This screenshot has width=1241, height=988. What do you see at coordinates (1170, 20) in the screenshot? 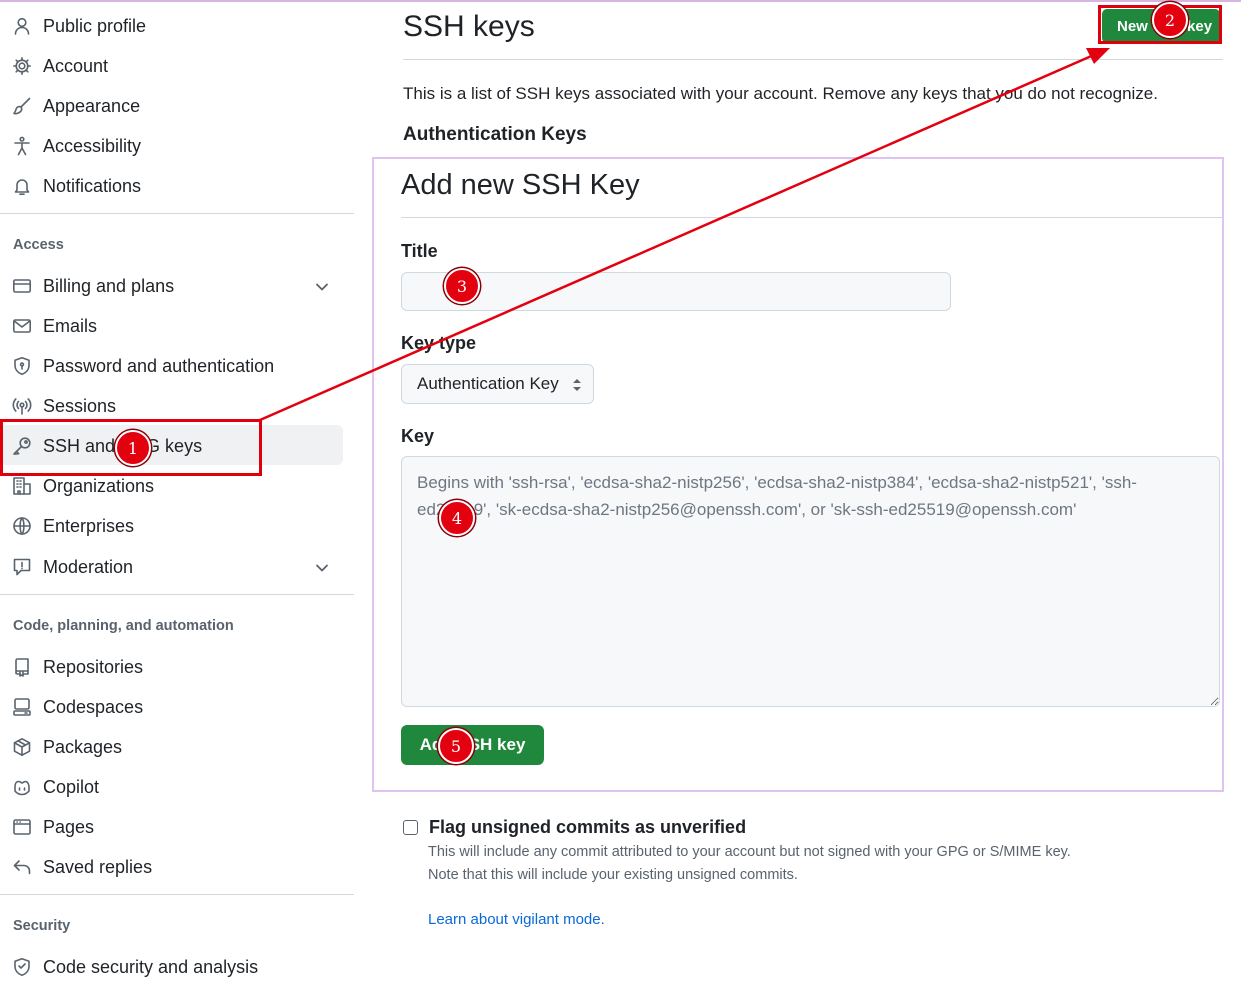
I see `annotation-badge: 2` at bounding box center [1170, 20].